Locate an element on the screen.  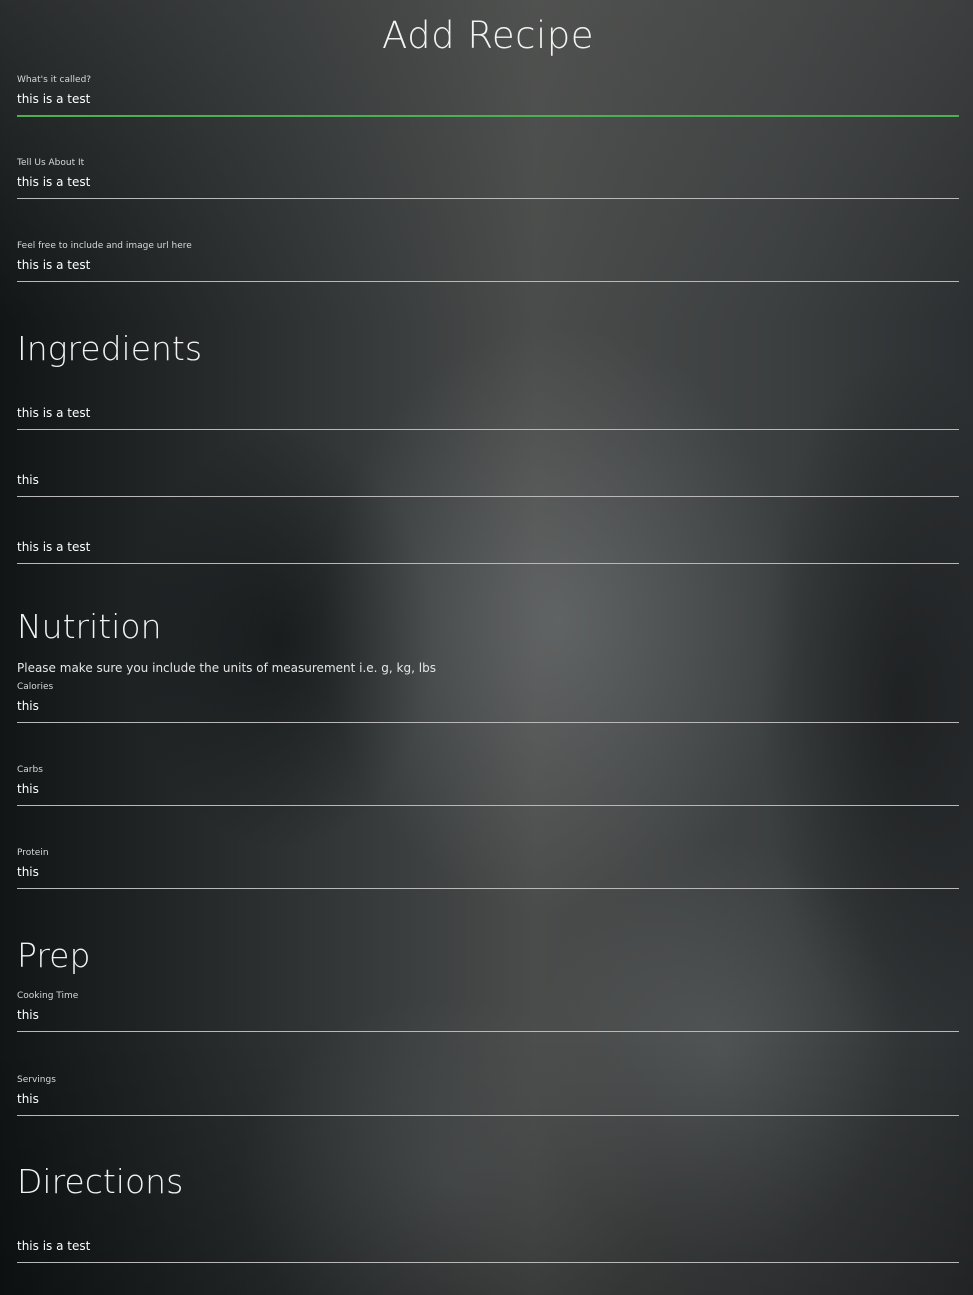
carbs-label: Carbs is located at coordinates (30, 770).